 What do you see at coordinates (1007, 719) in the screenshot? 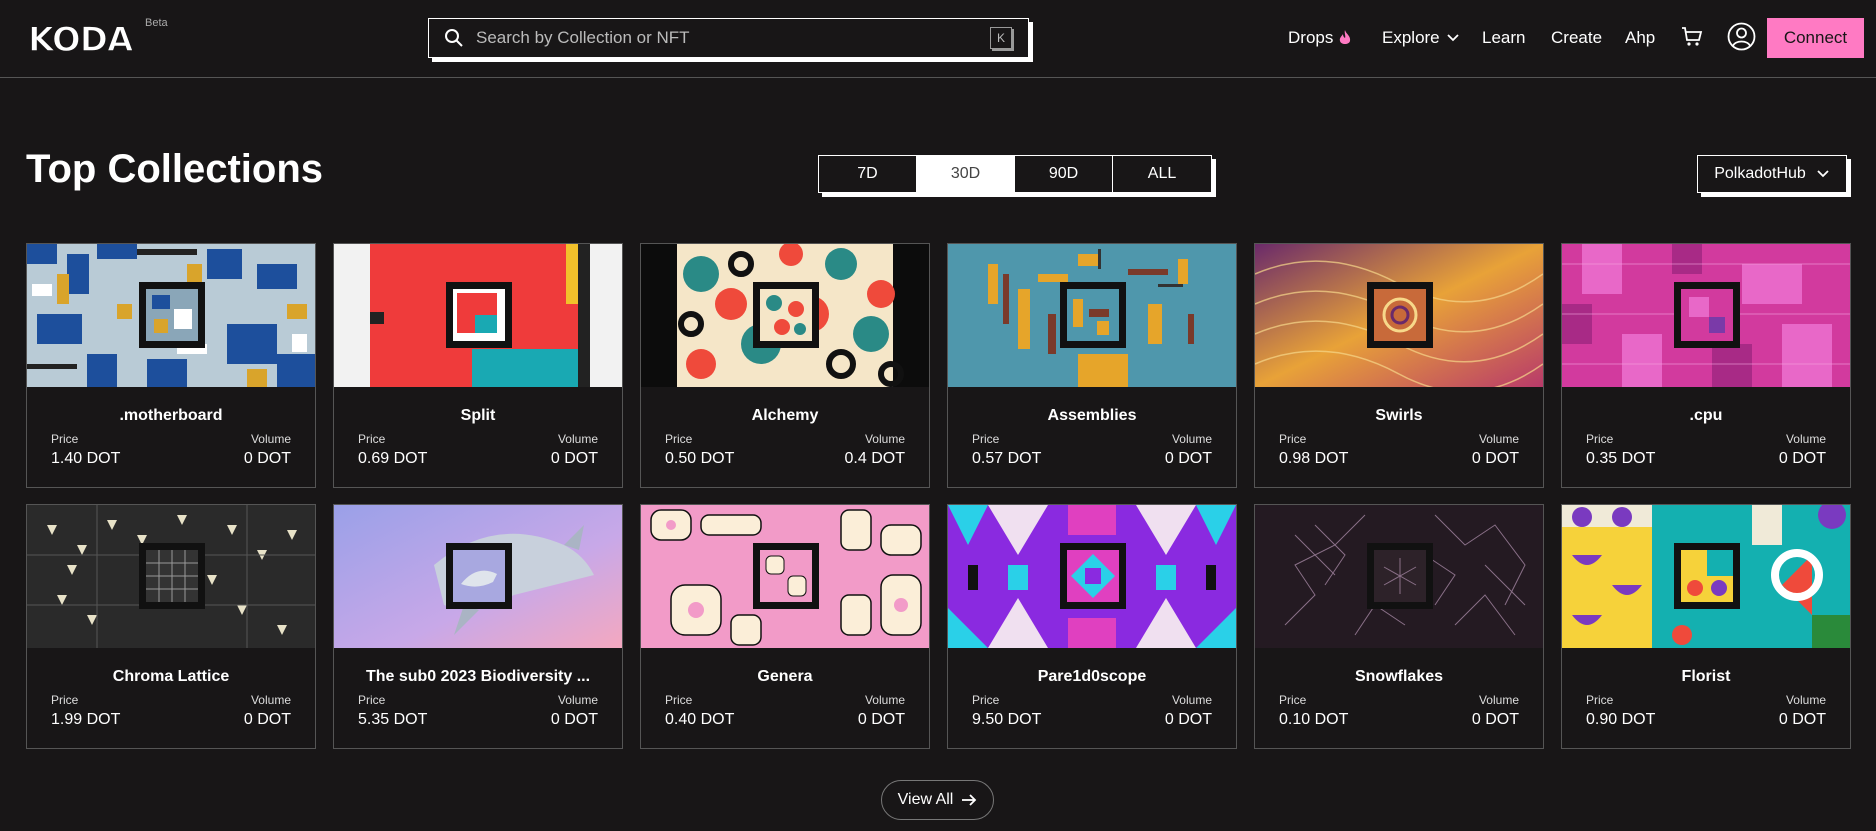
I see `price-value: 9.50 DOT` at bounding box center [1007, 719].